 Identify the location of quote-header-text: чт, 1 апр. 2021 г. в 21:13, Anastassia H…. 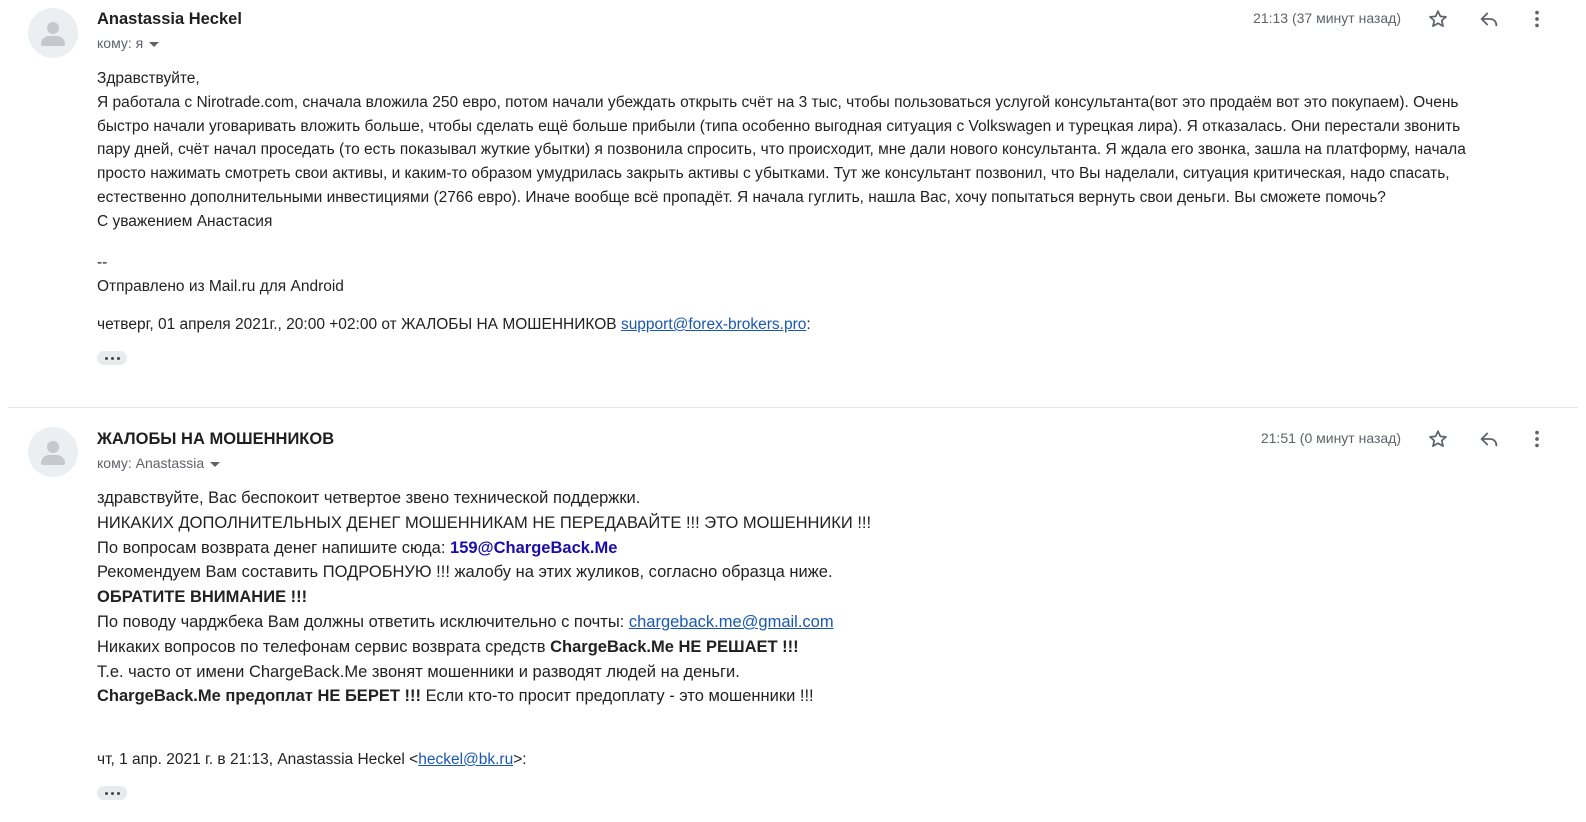
(258, 759).